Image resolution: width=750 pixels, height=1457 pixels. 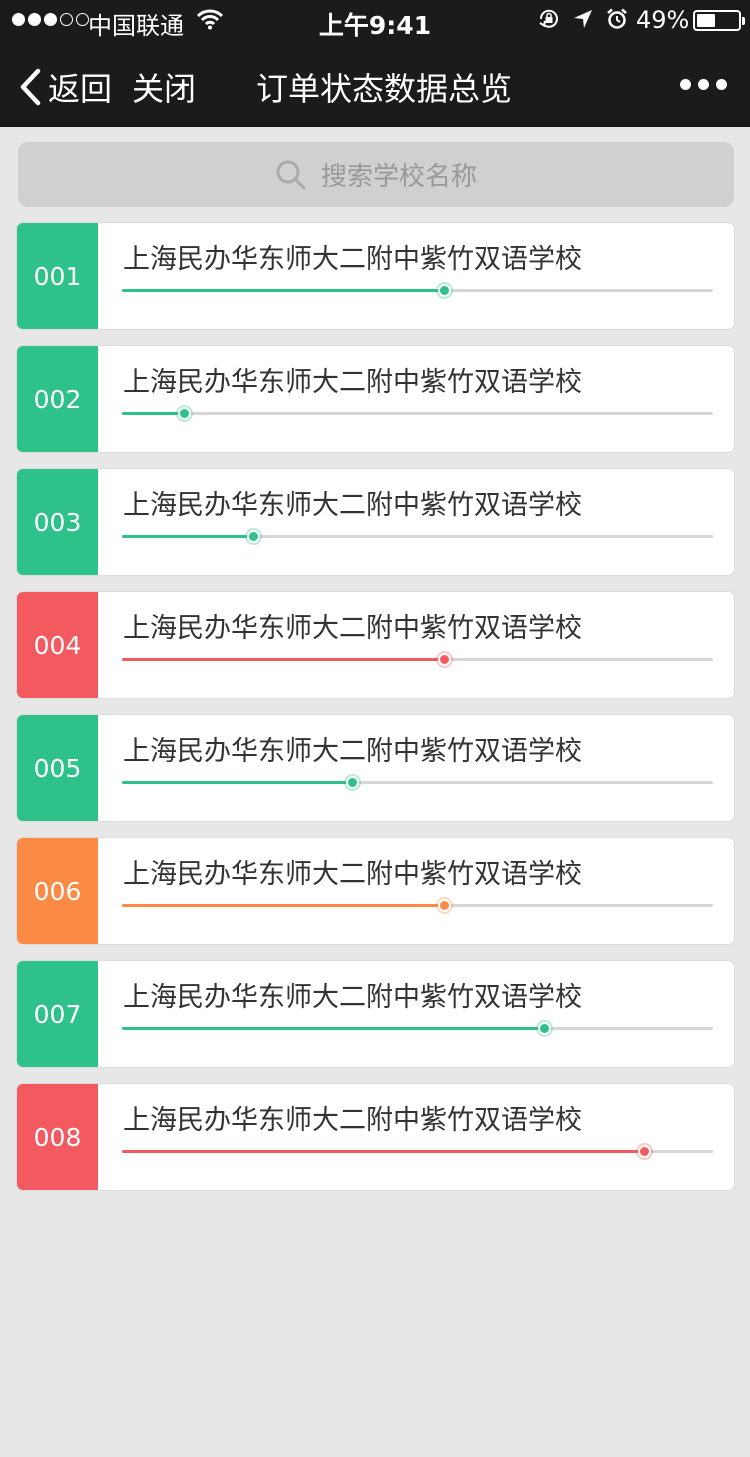 I want to click on top-bar: 中国联通 上午9:41 49% 返回 关闭 订单状态数据总览, so click(x=375, y=63).